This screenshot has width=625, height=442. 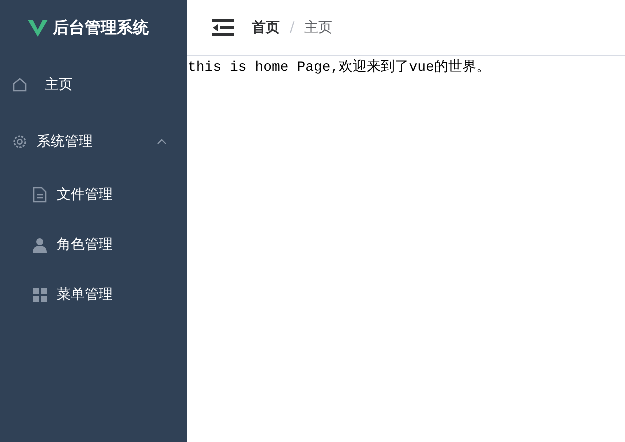 What do you see at coordinates (20, 84) in the screenshot?
I see `home-icon` at bounding box center [20, 84].